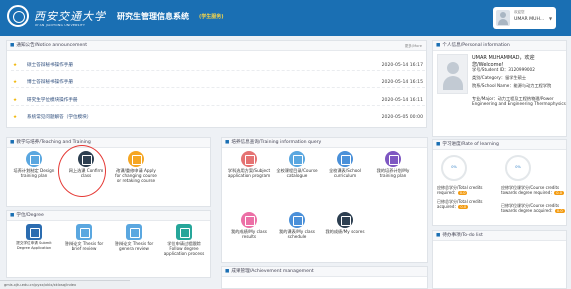 Image resolution: width=571 pixels, height=289 pixels. Describe the element at coordinates (499, 145) in the screenshot. I see `learning-progress-panel-header: ■ 学习进度/Rate of learning` at that location.